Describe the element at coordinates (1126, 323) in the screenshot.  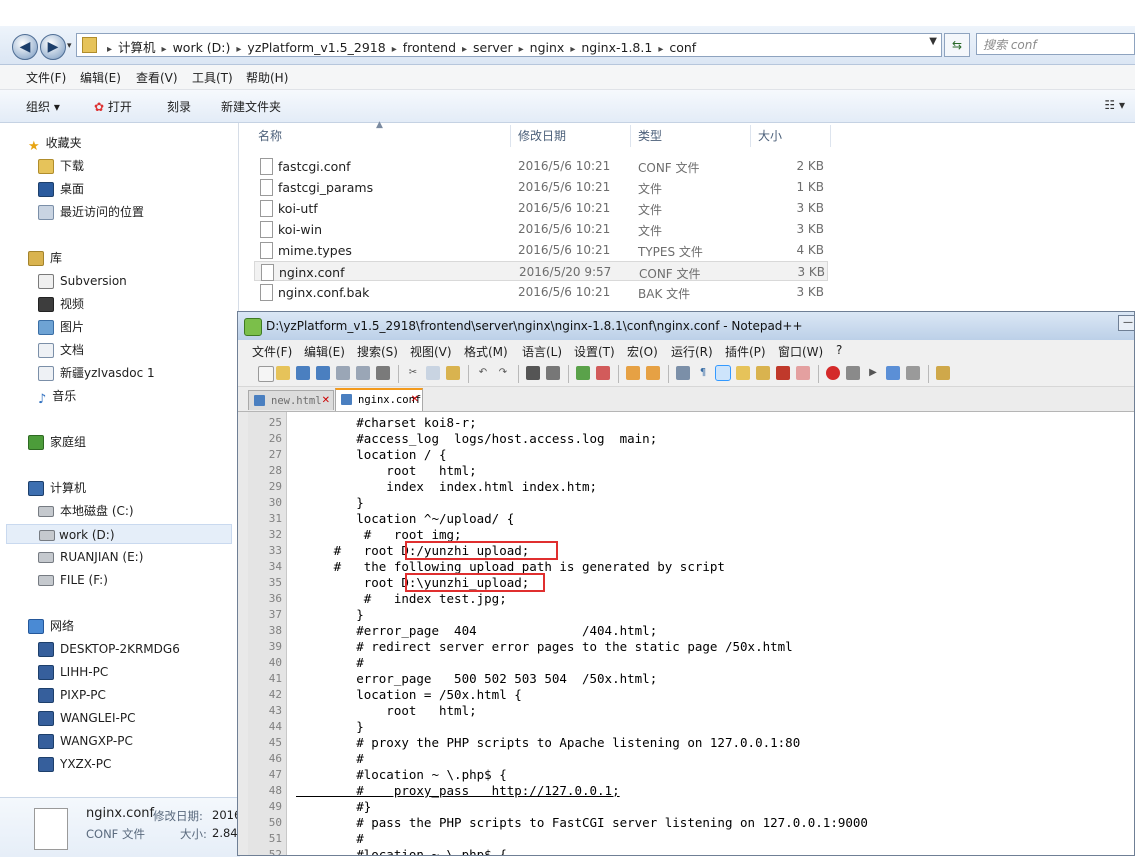
I see `minimize-button: —` at that location.